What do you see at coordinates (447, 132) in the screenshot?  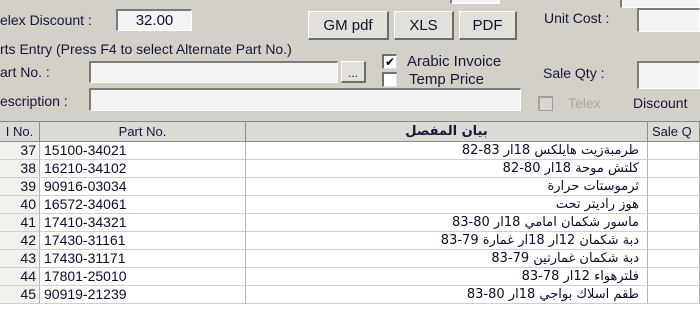 I see `header-description: بيان المفصل` at bounding box center [447, 132].